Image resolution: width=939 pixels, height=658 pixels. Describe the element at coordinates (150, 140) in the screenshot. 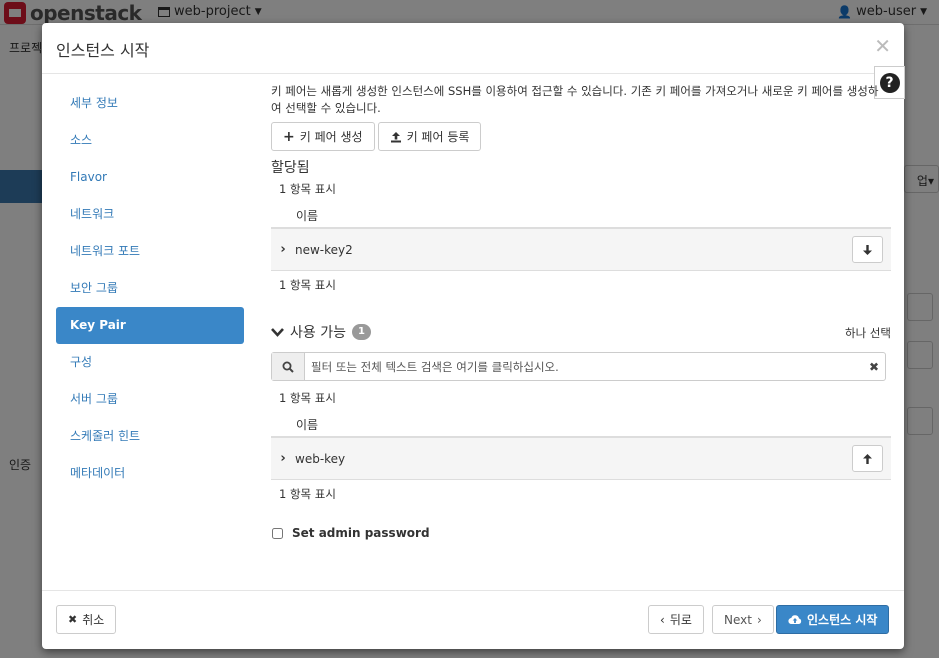

I see `nav-item-source: 소스` at that location.